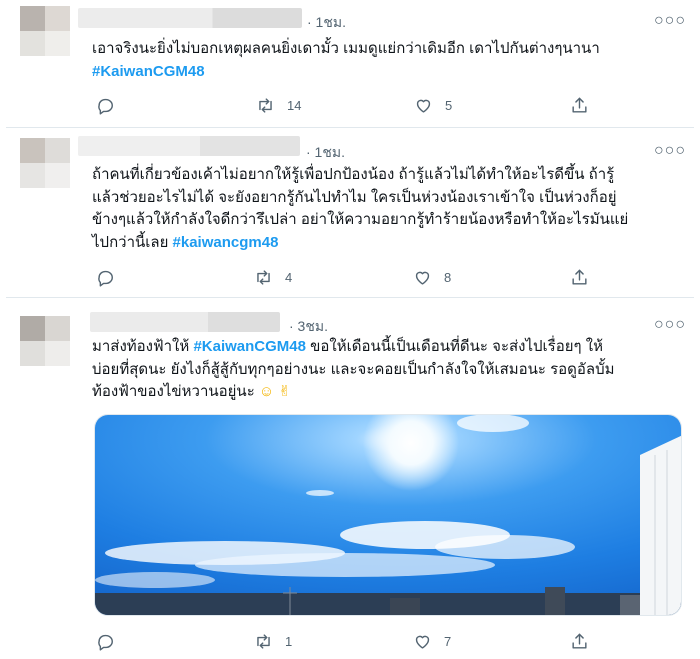 Image resolution: width=700 pixels, height=659 pixels. What do you see at coordinates (130, 242) in the screenshot?
I see `tweet-text-segment: ไปกว่านี้เลย` at bounding box center [130, 242].